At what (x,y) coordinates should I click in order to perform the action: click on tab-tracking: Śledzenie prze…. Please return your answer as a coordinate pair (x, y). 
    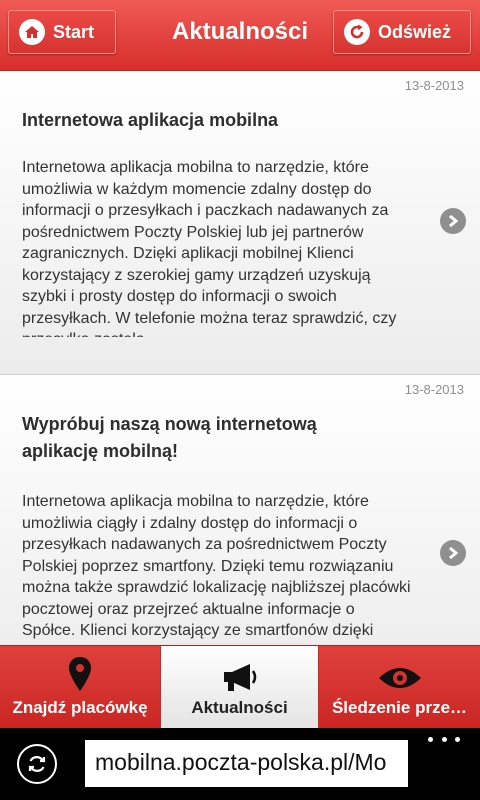
    Looking at the image, I should click on (399, 687).